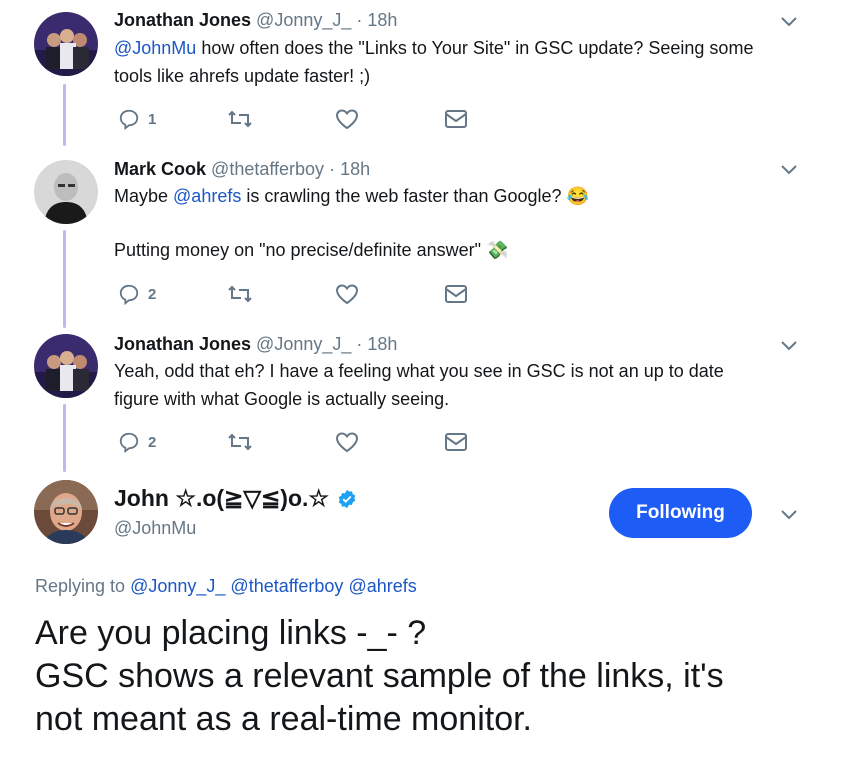 The image size is (844, 757). I want to click on reply-mention-link: @ahrefs, so click(382, 586).